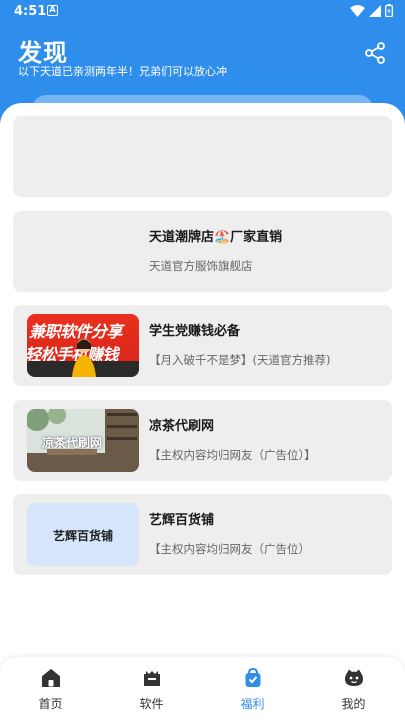  I want to click on card-title: 天道潮牌店🏖️厂家直销, so click(216, 237).